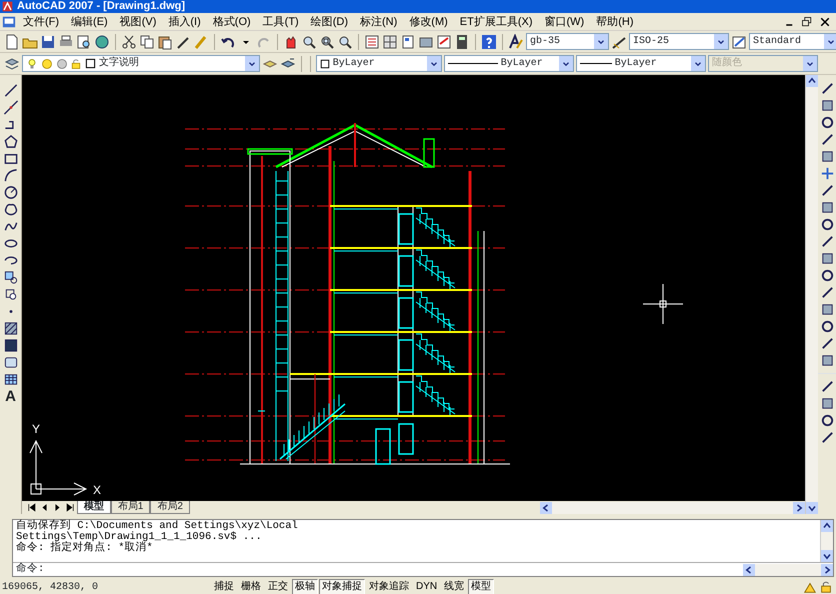 This screenshot has height=594, width=836. Describe the element at coordinates (12, 42) in the screenshot. I see `new-file-icon` at that location.